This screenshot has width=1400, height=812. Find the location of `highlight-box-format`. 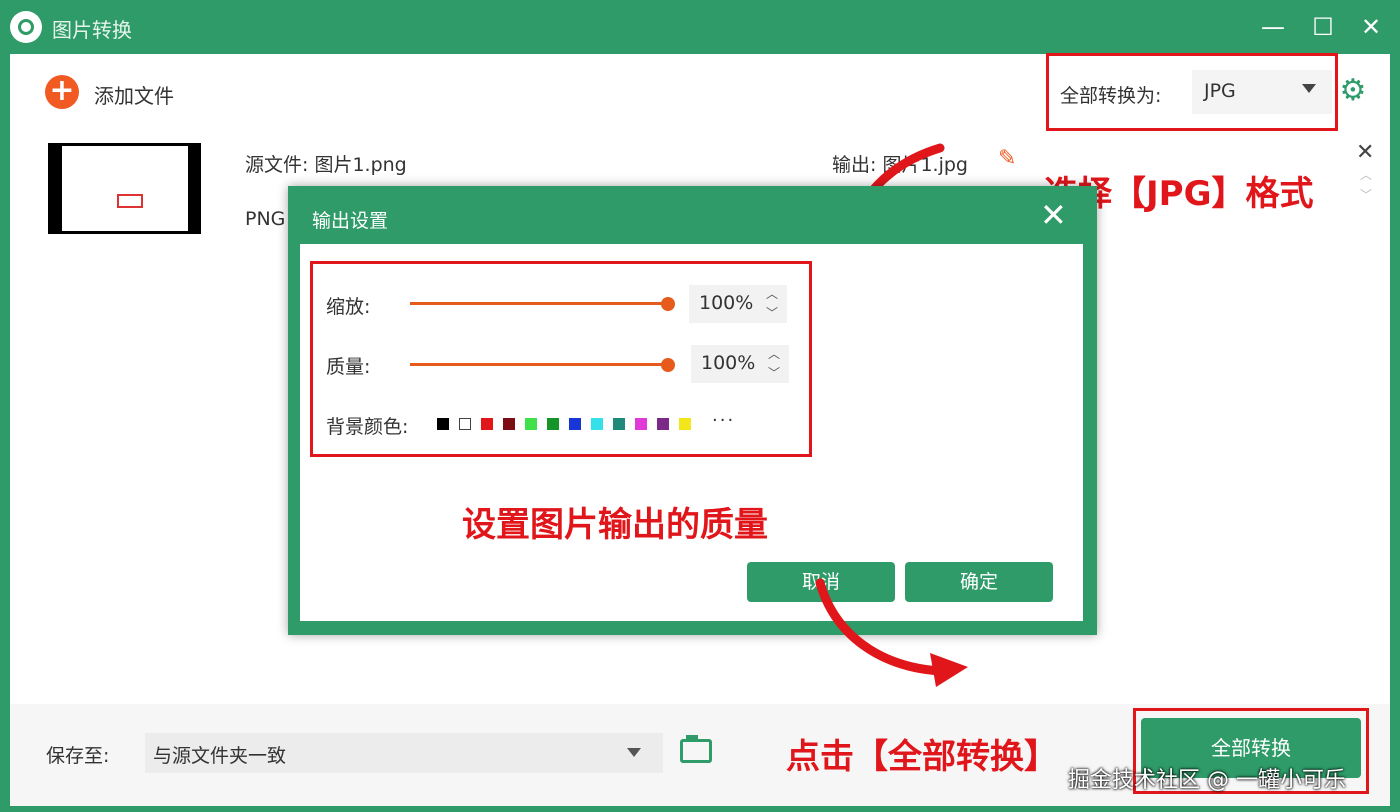

highlight-box-format is located at coordinates (1192, 92).